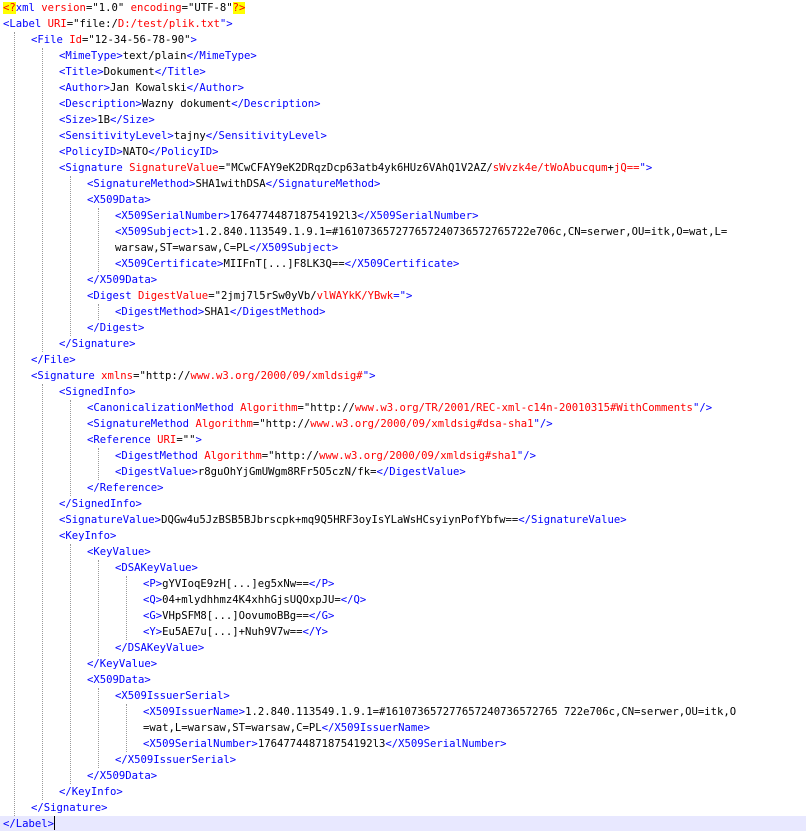  What do you see at coordinates (262, 296) in the screenshot?
I see `code-token-text: ="2jmj7l5rSw0yVb/` at bounding box center [262, 296].